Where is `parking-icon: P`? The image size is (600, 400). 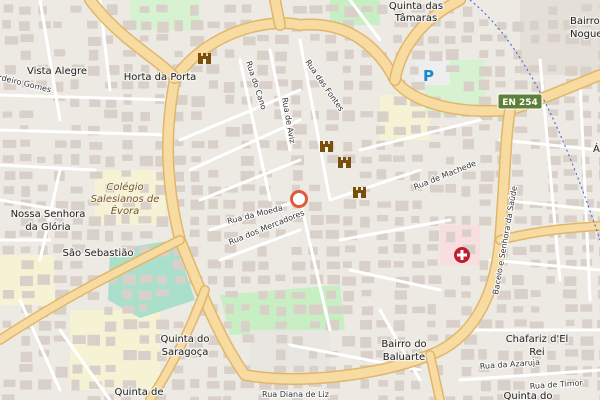
parking-icon: P is located at coordinates (428, 76).